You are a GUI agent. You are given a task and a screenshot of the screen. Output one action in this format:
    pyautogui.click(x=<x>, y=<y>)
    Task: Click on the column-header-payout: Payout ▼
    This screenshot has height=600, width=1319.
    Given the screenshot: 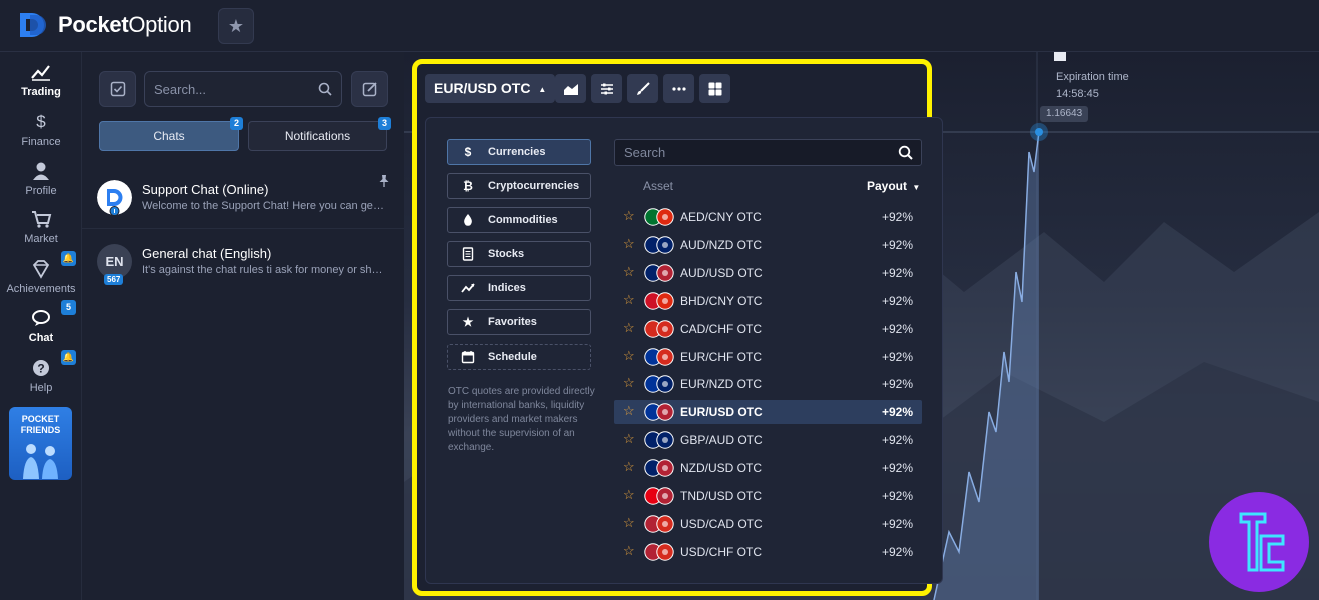 What is the action you would take?
    pyautogui.click(x=893, y=186)
    